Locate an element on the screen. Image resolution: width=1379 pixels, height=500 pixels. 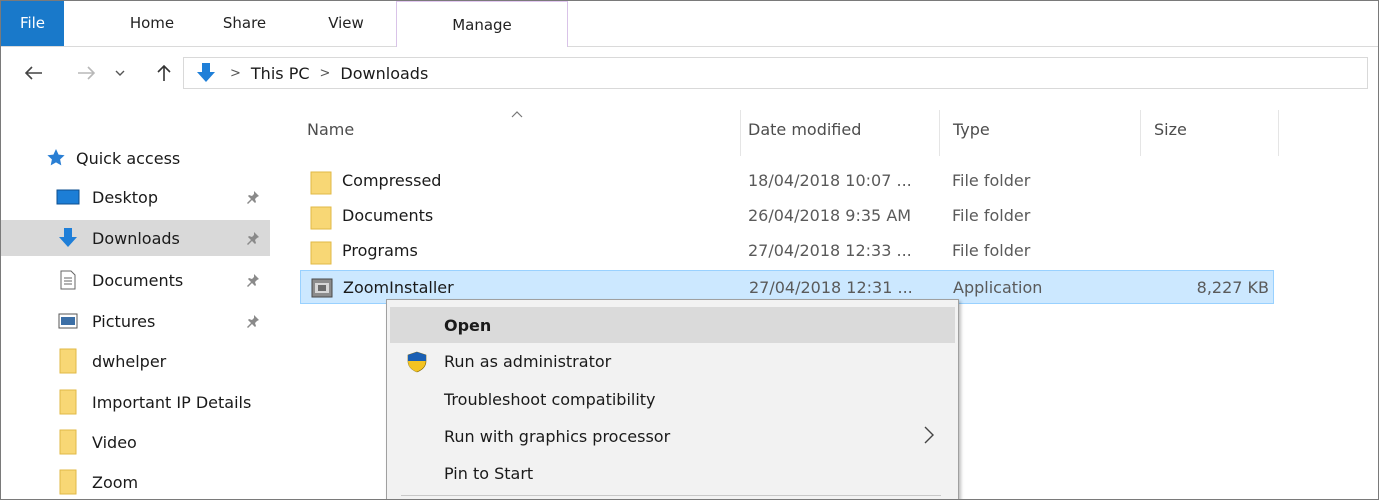
nav-pictures: Pictures is located at coordinates (135, 321).